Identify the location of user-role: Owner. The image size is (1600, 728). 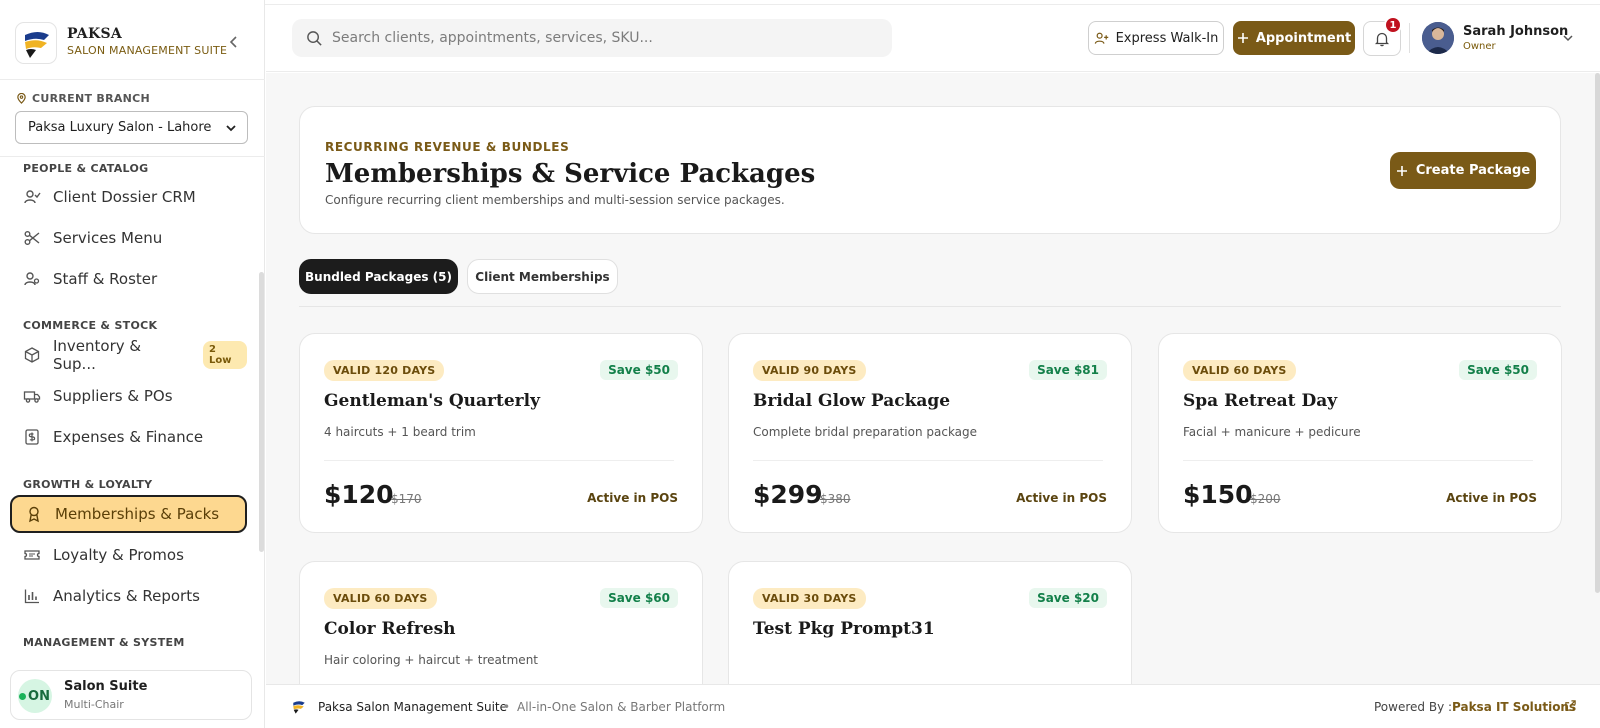
(1479, 46).